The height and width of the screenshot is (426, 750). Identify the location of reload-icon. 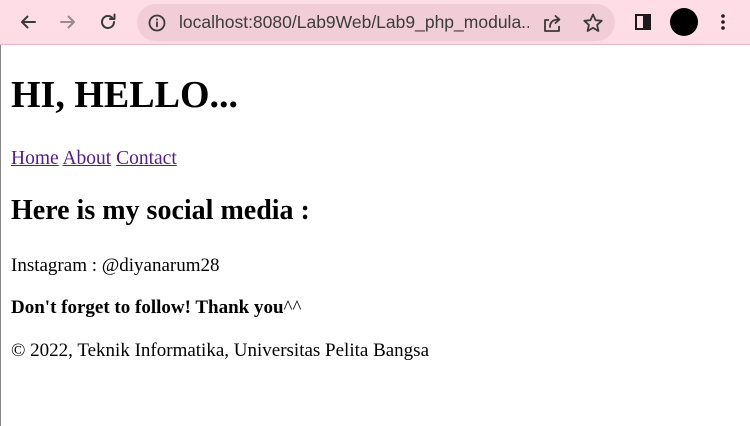
(108, 21).